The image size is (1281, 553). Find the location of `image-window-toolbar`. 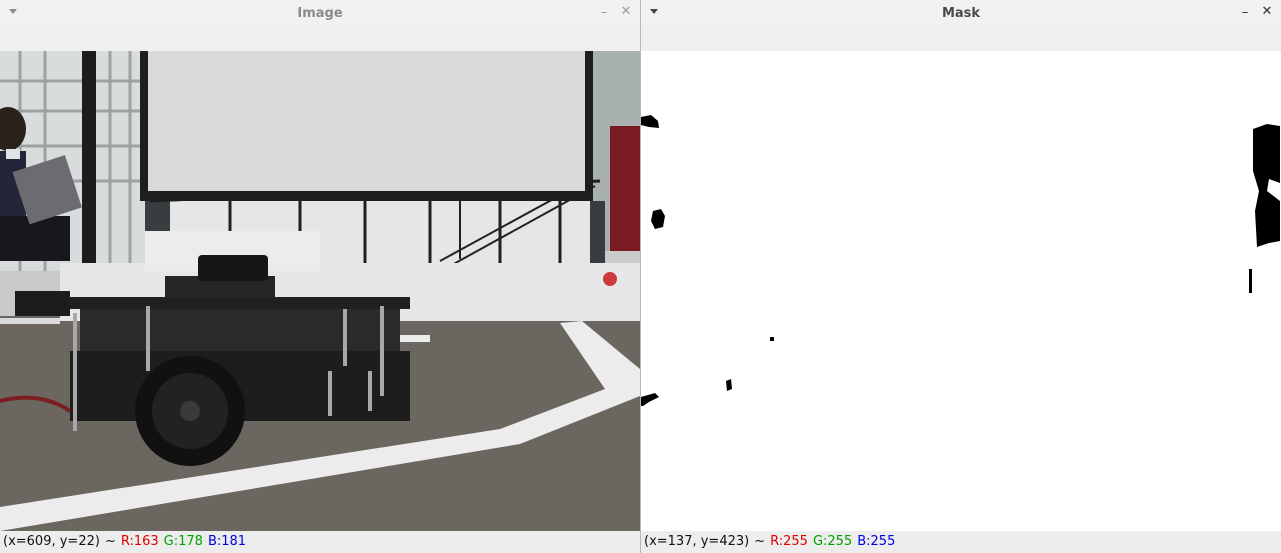

image-window-toolbar is located at coordinates (320, 39).